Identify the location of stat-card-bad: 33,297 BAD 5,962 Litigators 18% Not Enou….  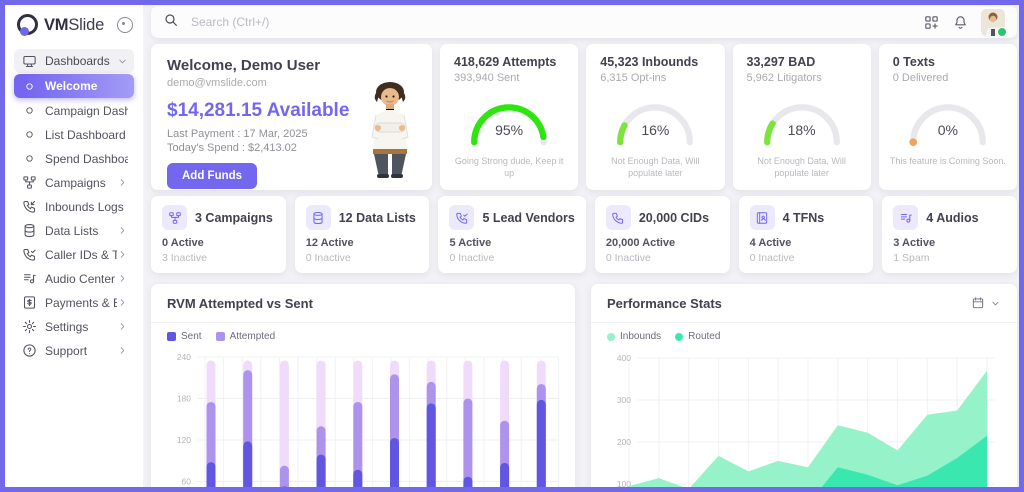
(801, 117).